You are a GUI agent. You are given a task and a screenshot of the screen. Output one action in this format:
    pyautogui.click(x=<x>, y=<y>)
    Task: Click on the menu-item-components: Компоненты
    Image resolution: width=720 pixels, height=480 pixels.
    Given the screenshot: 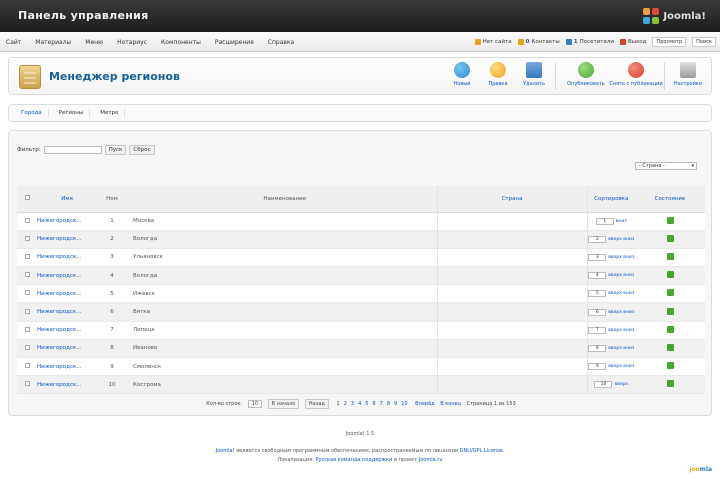 What is the action you would take?
    pyautogui.click(x=181, y=42)
    